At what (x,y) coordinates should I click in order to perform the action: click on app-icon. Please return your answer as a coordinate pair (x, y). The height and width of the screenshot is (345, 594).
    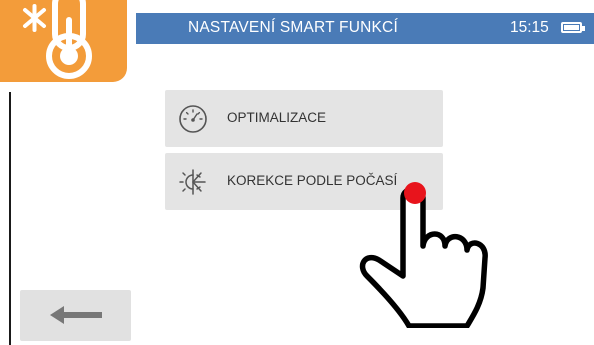
    Looking at the image, I should click on (63, 41).